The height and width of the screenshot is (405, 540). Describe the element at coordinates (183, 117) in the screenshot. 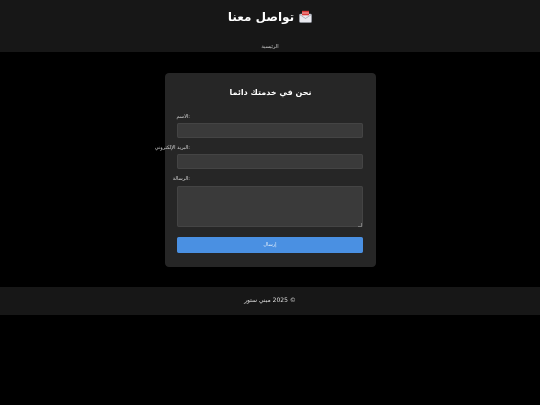

I see `name-label: :الاسم` at that location.